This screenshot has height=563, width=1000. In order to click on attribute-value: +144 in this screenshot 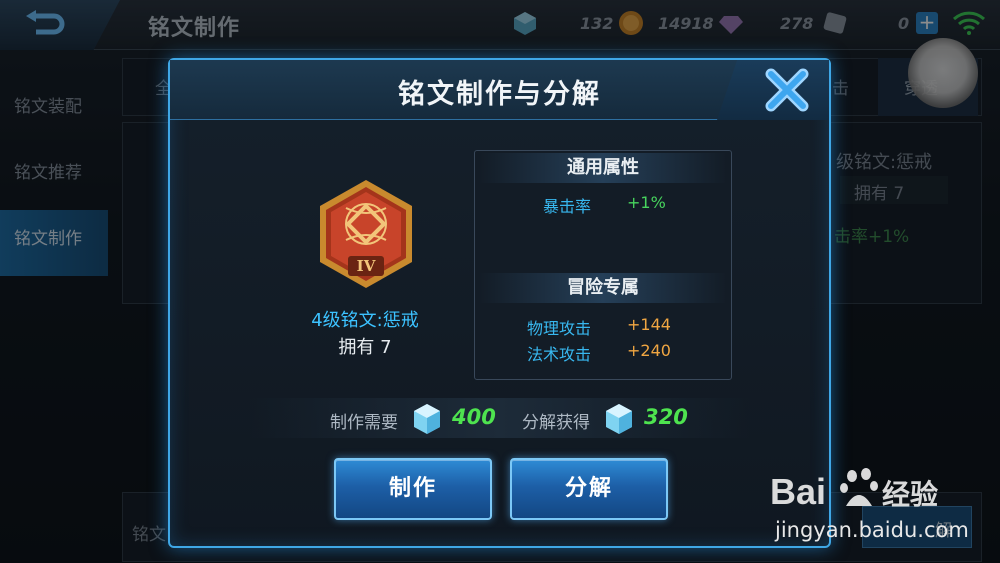, I will do `click(649, 324)`.